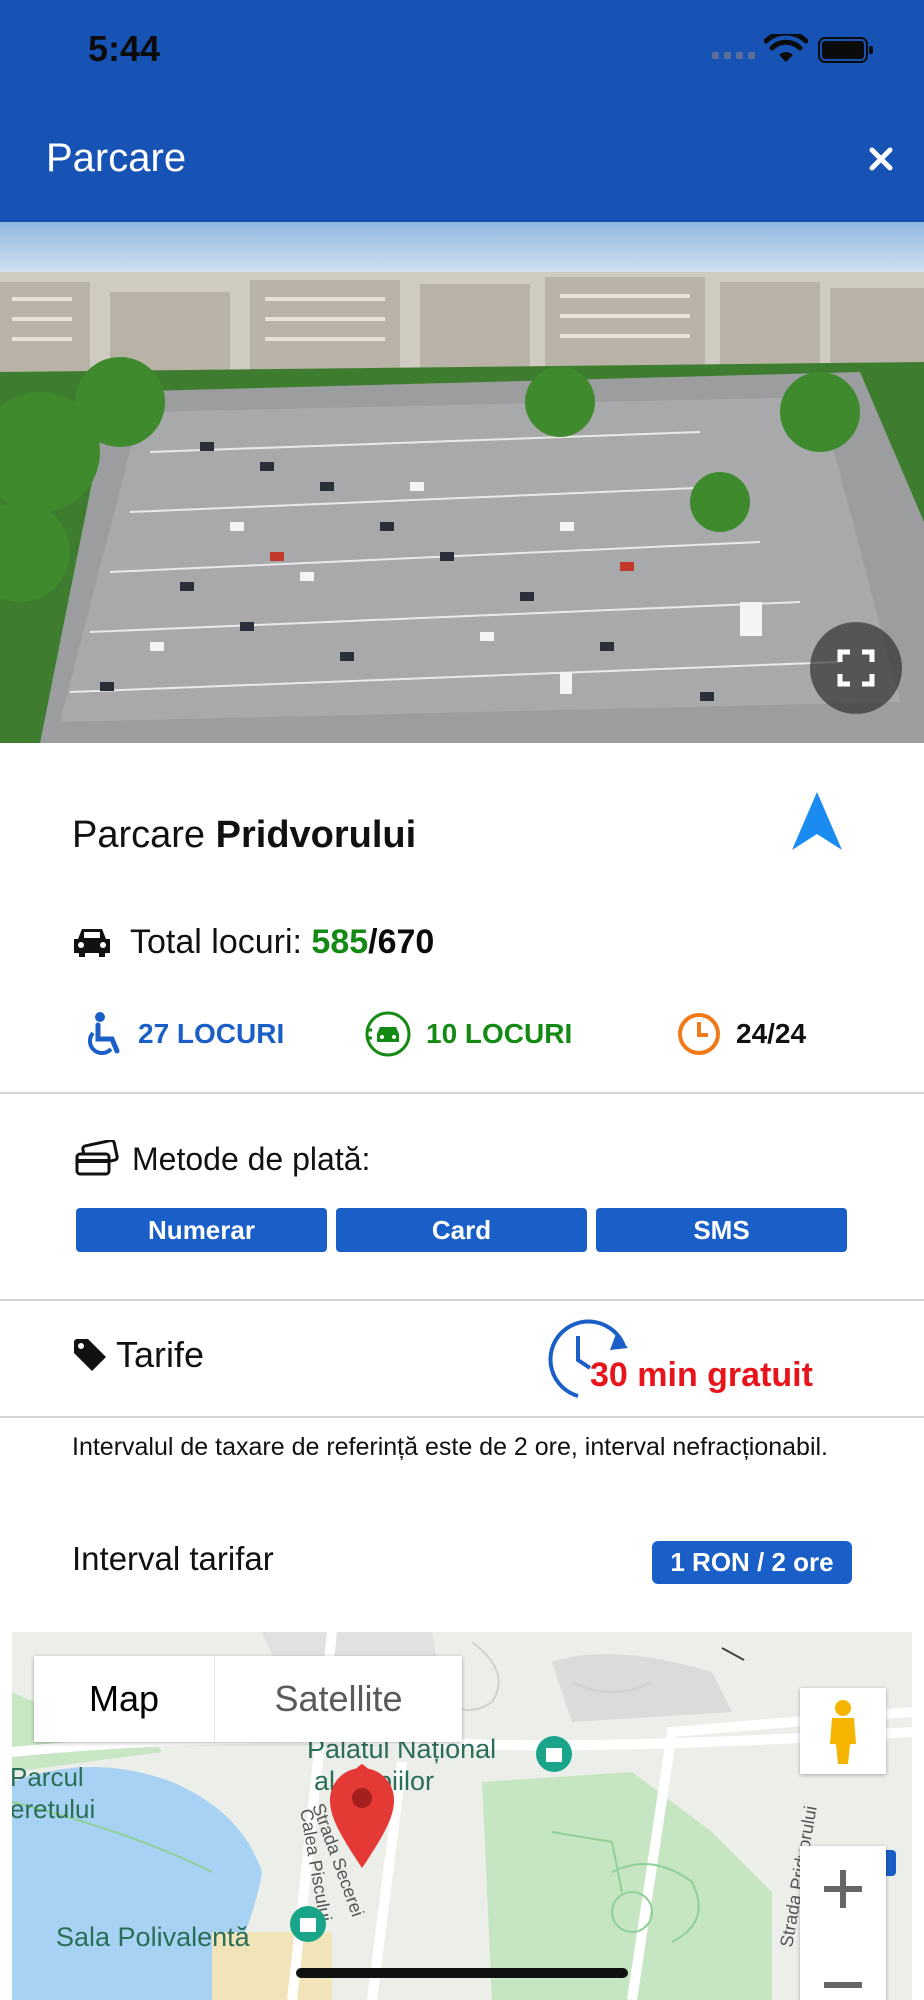  What do you see at coordinates (554, 1754) in the screenshot?
I see `poi-palat-icon` at bounding box center [554, 1754].